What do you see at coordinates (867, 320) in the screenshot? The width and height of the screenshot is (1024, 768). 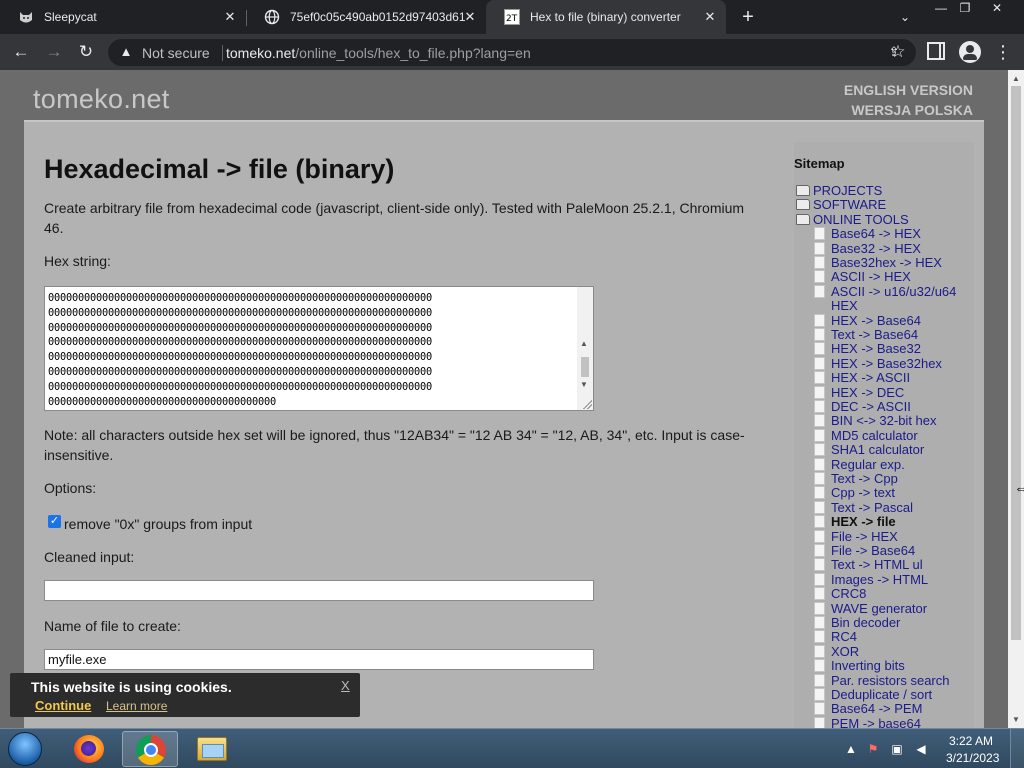 I see `sitemap-tool-link: HEX -> Base64` at bounding box center [867, 320].